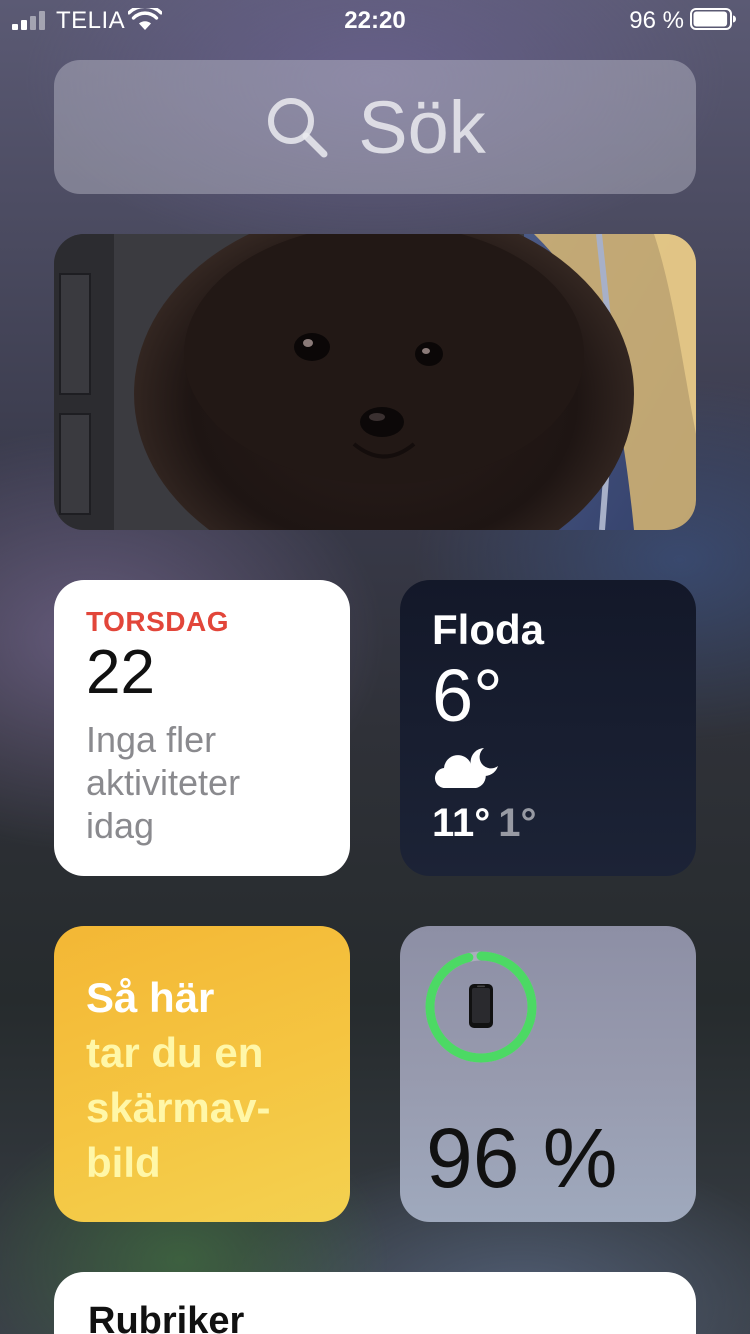 The height and width of the screenshot is (1334, 750). Describe the element at coordinates (157, 621) in the screenshot. I see `calendar-weekday: TORSDAG` at that location.